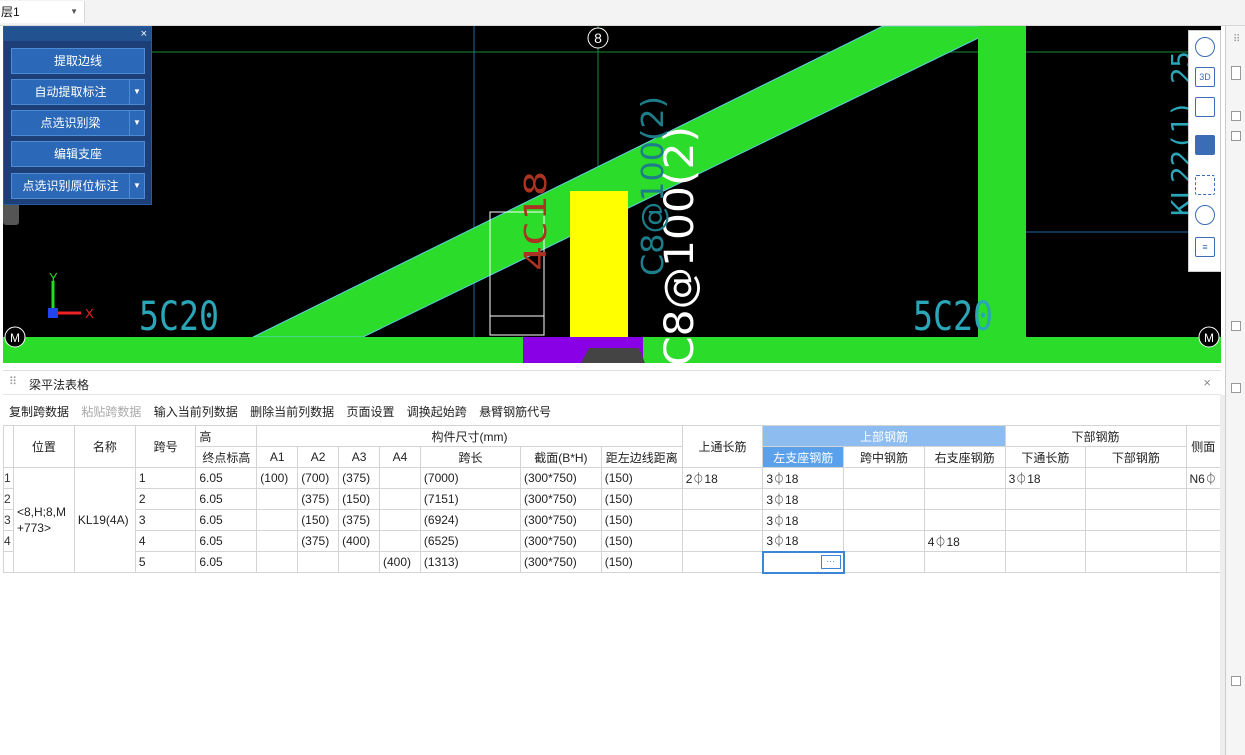 Image resolution: width=1245 pixels, height=755 pixels. What do you see at coordinates (318, 562) in the screenshot?
I see `cell-a2` at bounding box center [318, 562].